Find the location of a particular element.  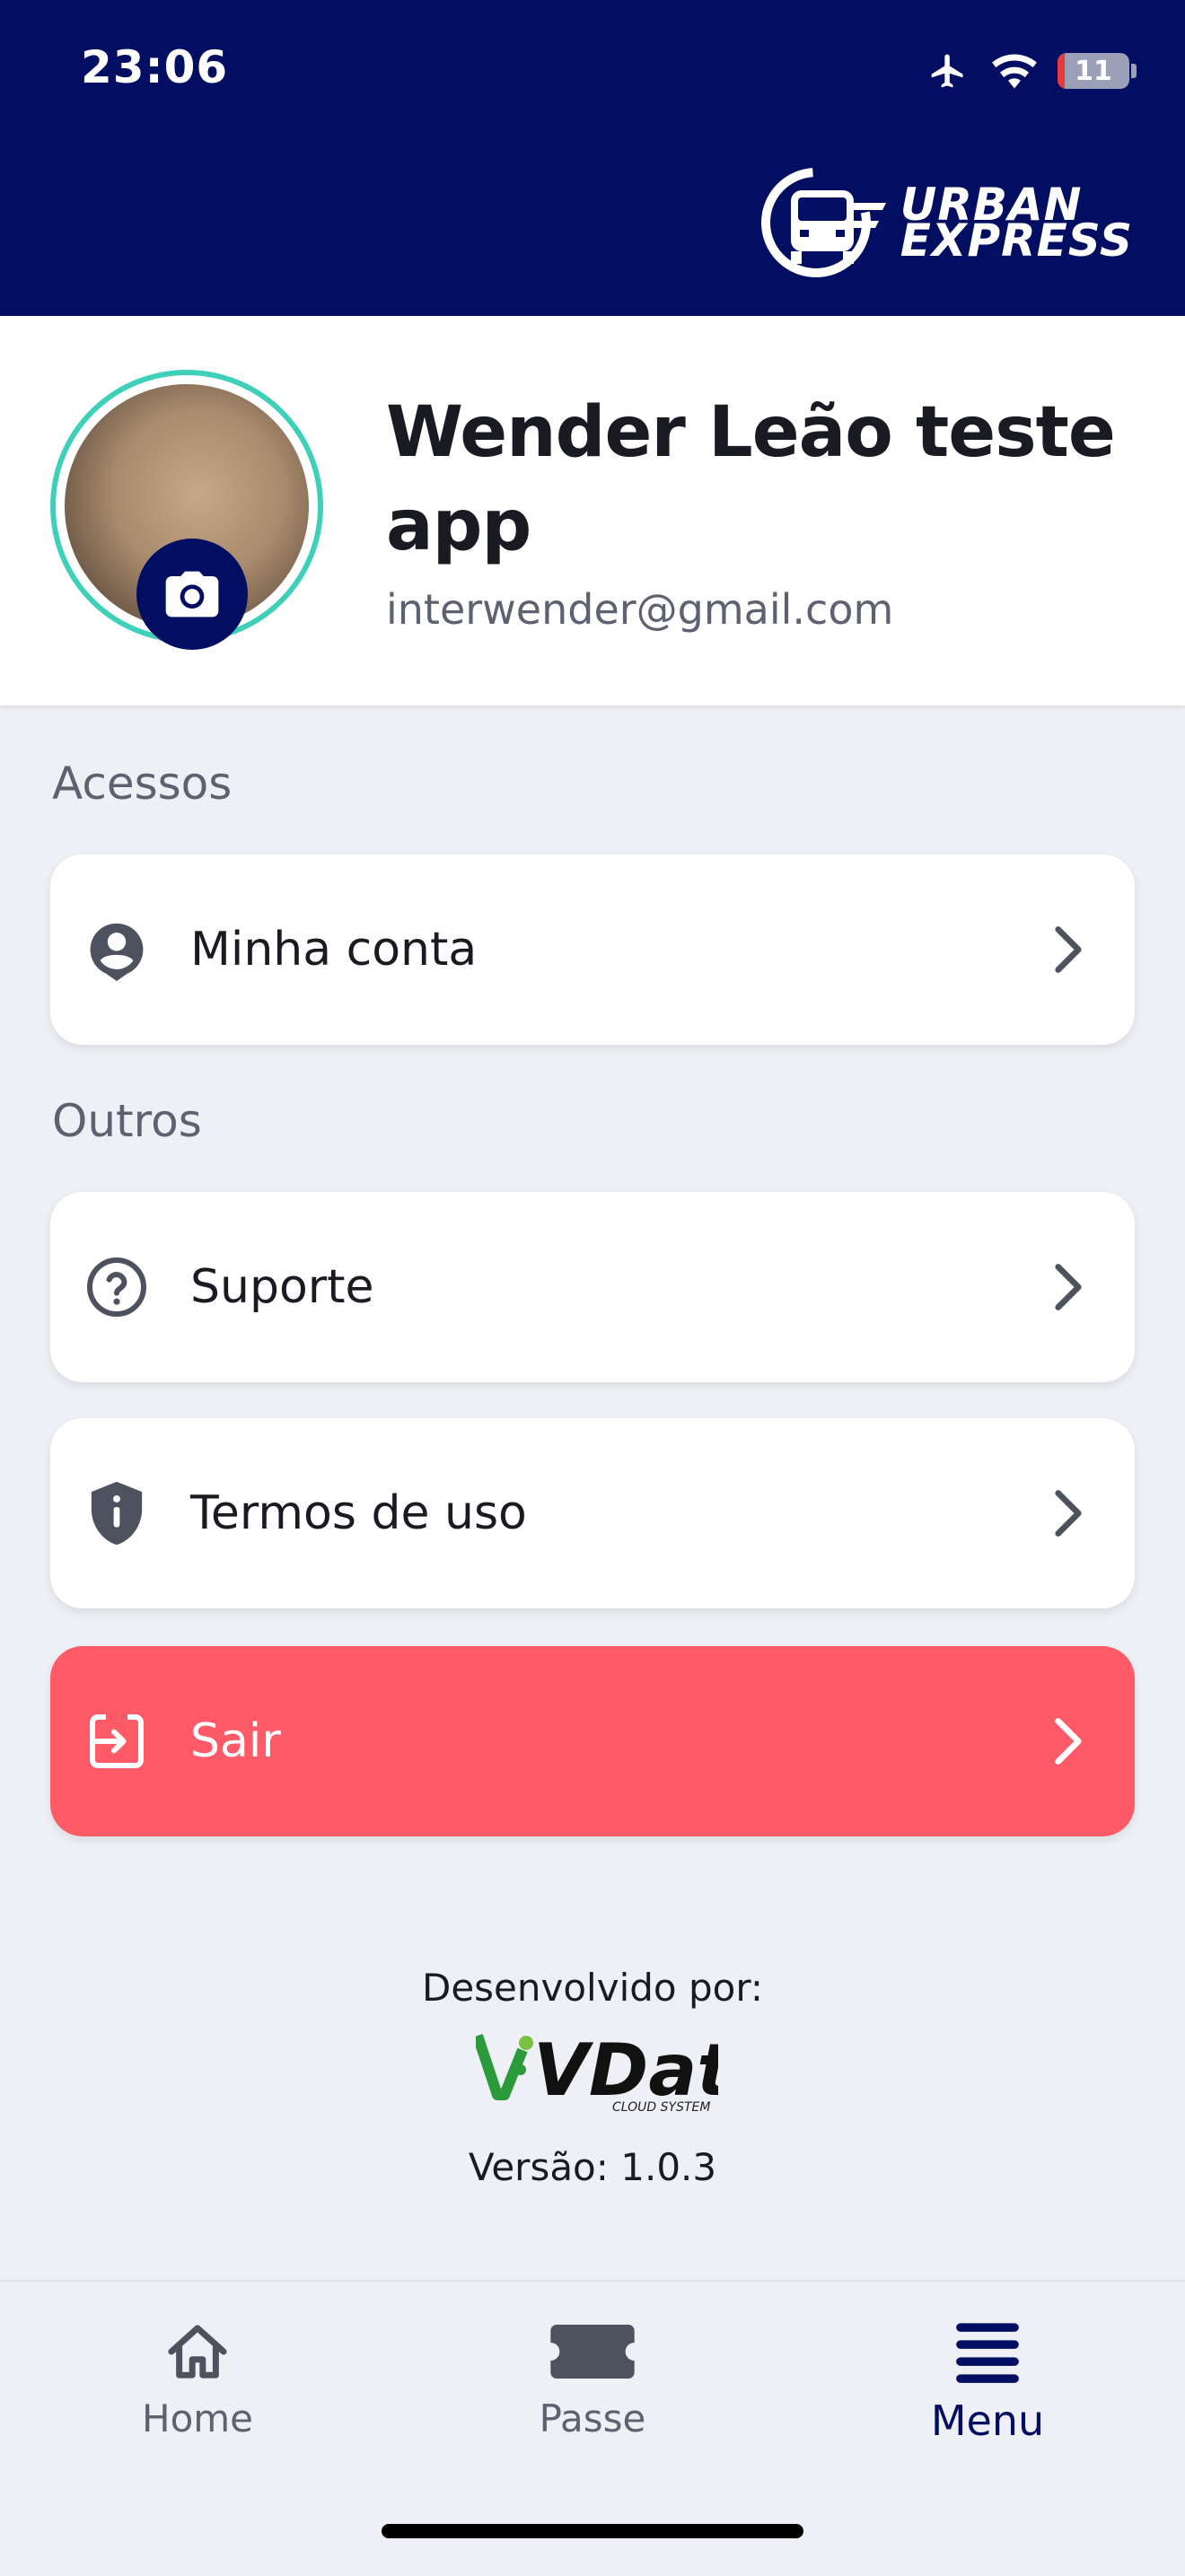

app-header: 23:06 11 URBAN EXPRESS is located at coordinates (592, 158).